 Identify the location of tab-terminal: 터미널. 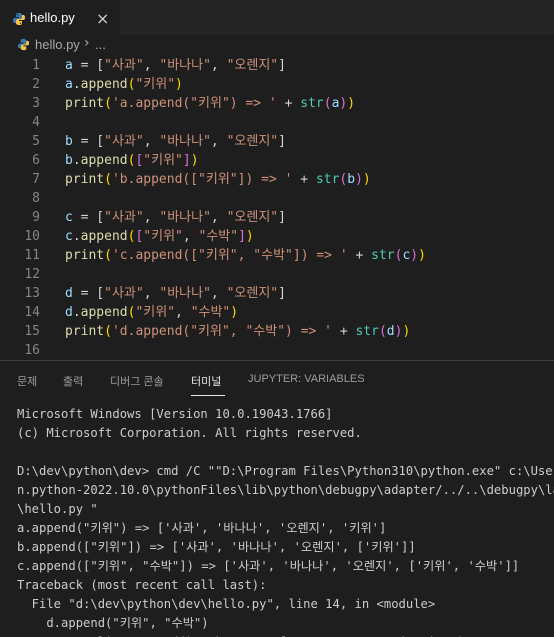
(206, 381).